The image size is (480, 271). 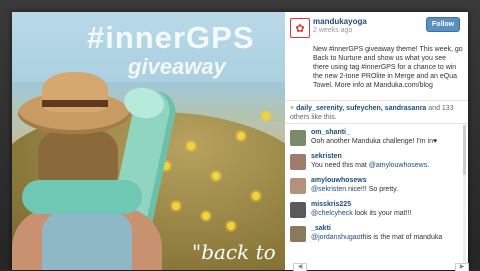 What do you see at coordinates (177, 66) in the screenshot?
I see `photo-title-line2: giveaway` at bounding box center [177, 66].